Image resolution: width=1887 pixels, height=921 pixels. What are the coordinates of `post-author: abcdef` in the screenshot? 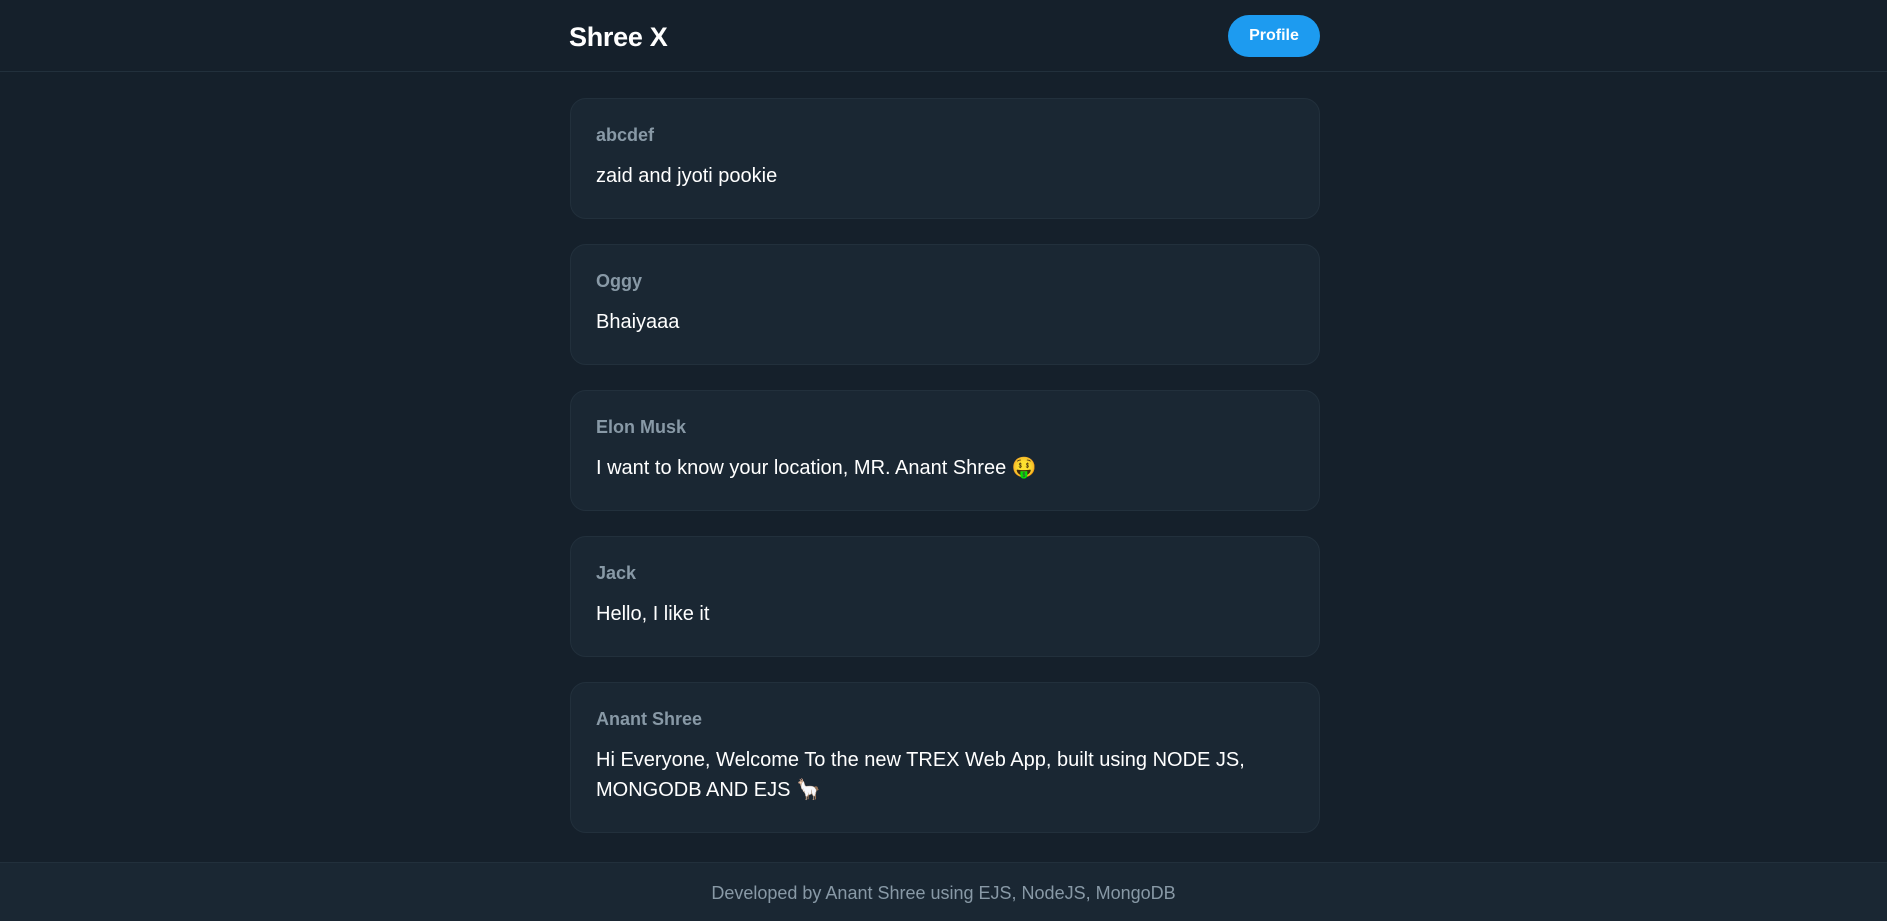 It's located at (625, 135).